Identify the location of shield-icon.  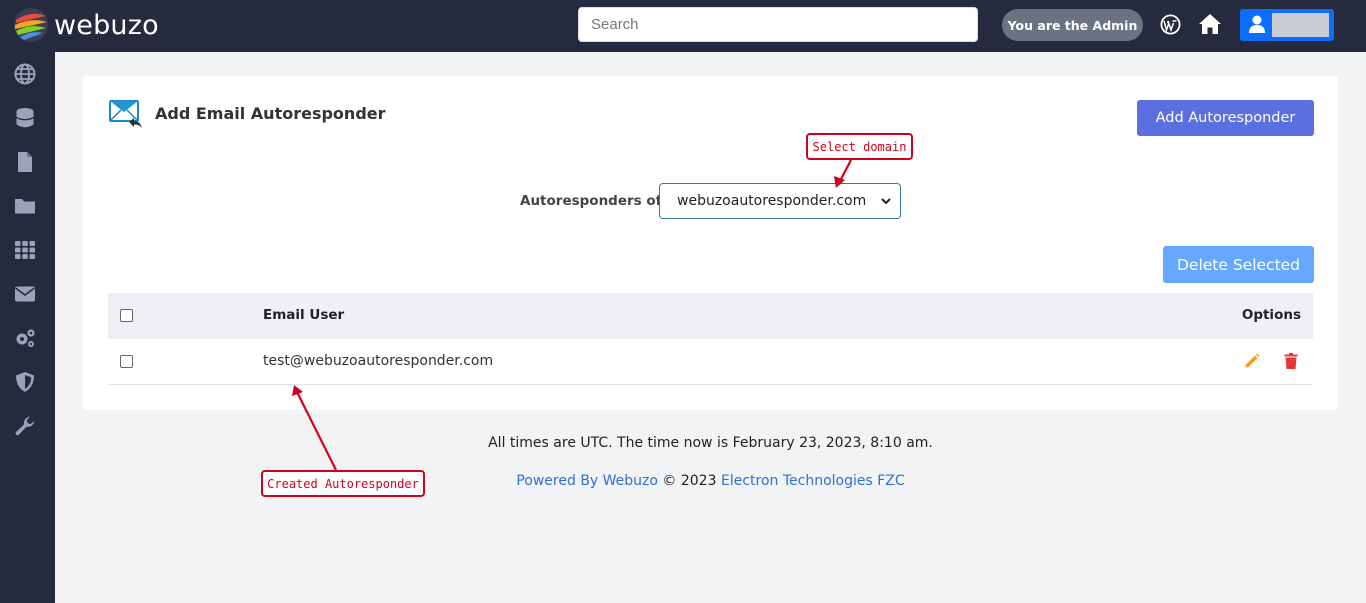
(25, 382).